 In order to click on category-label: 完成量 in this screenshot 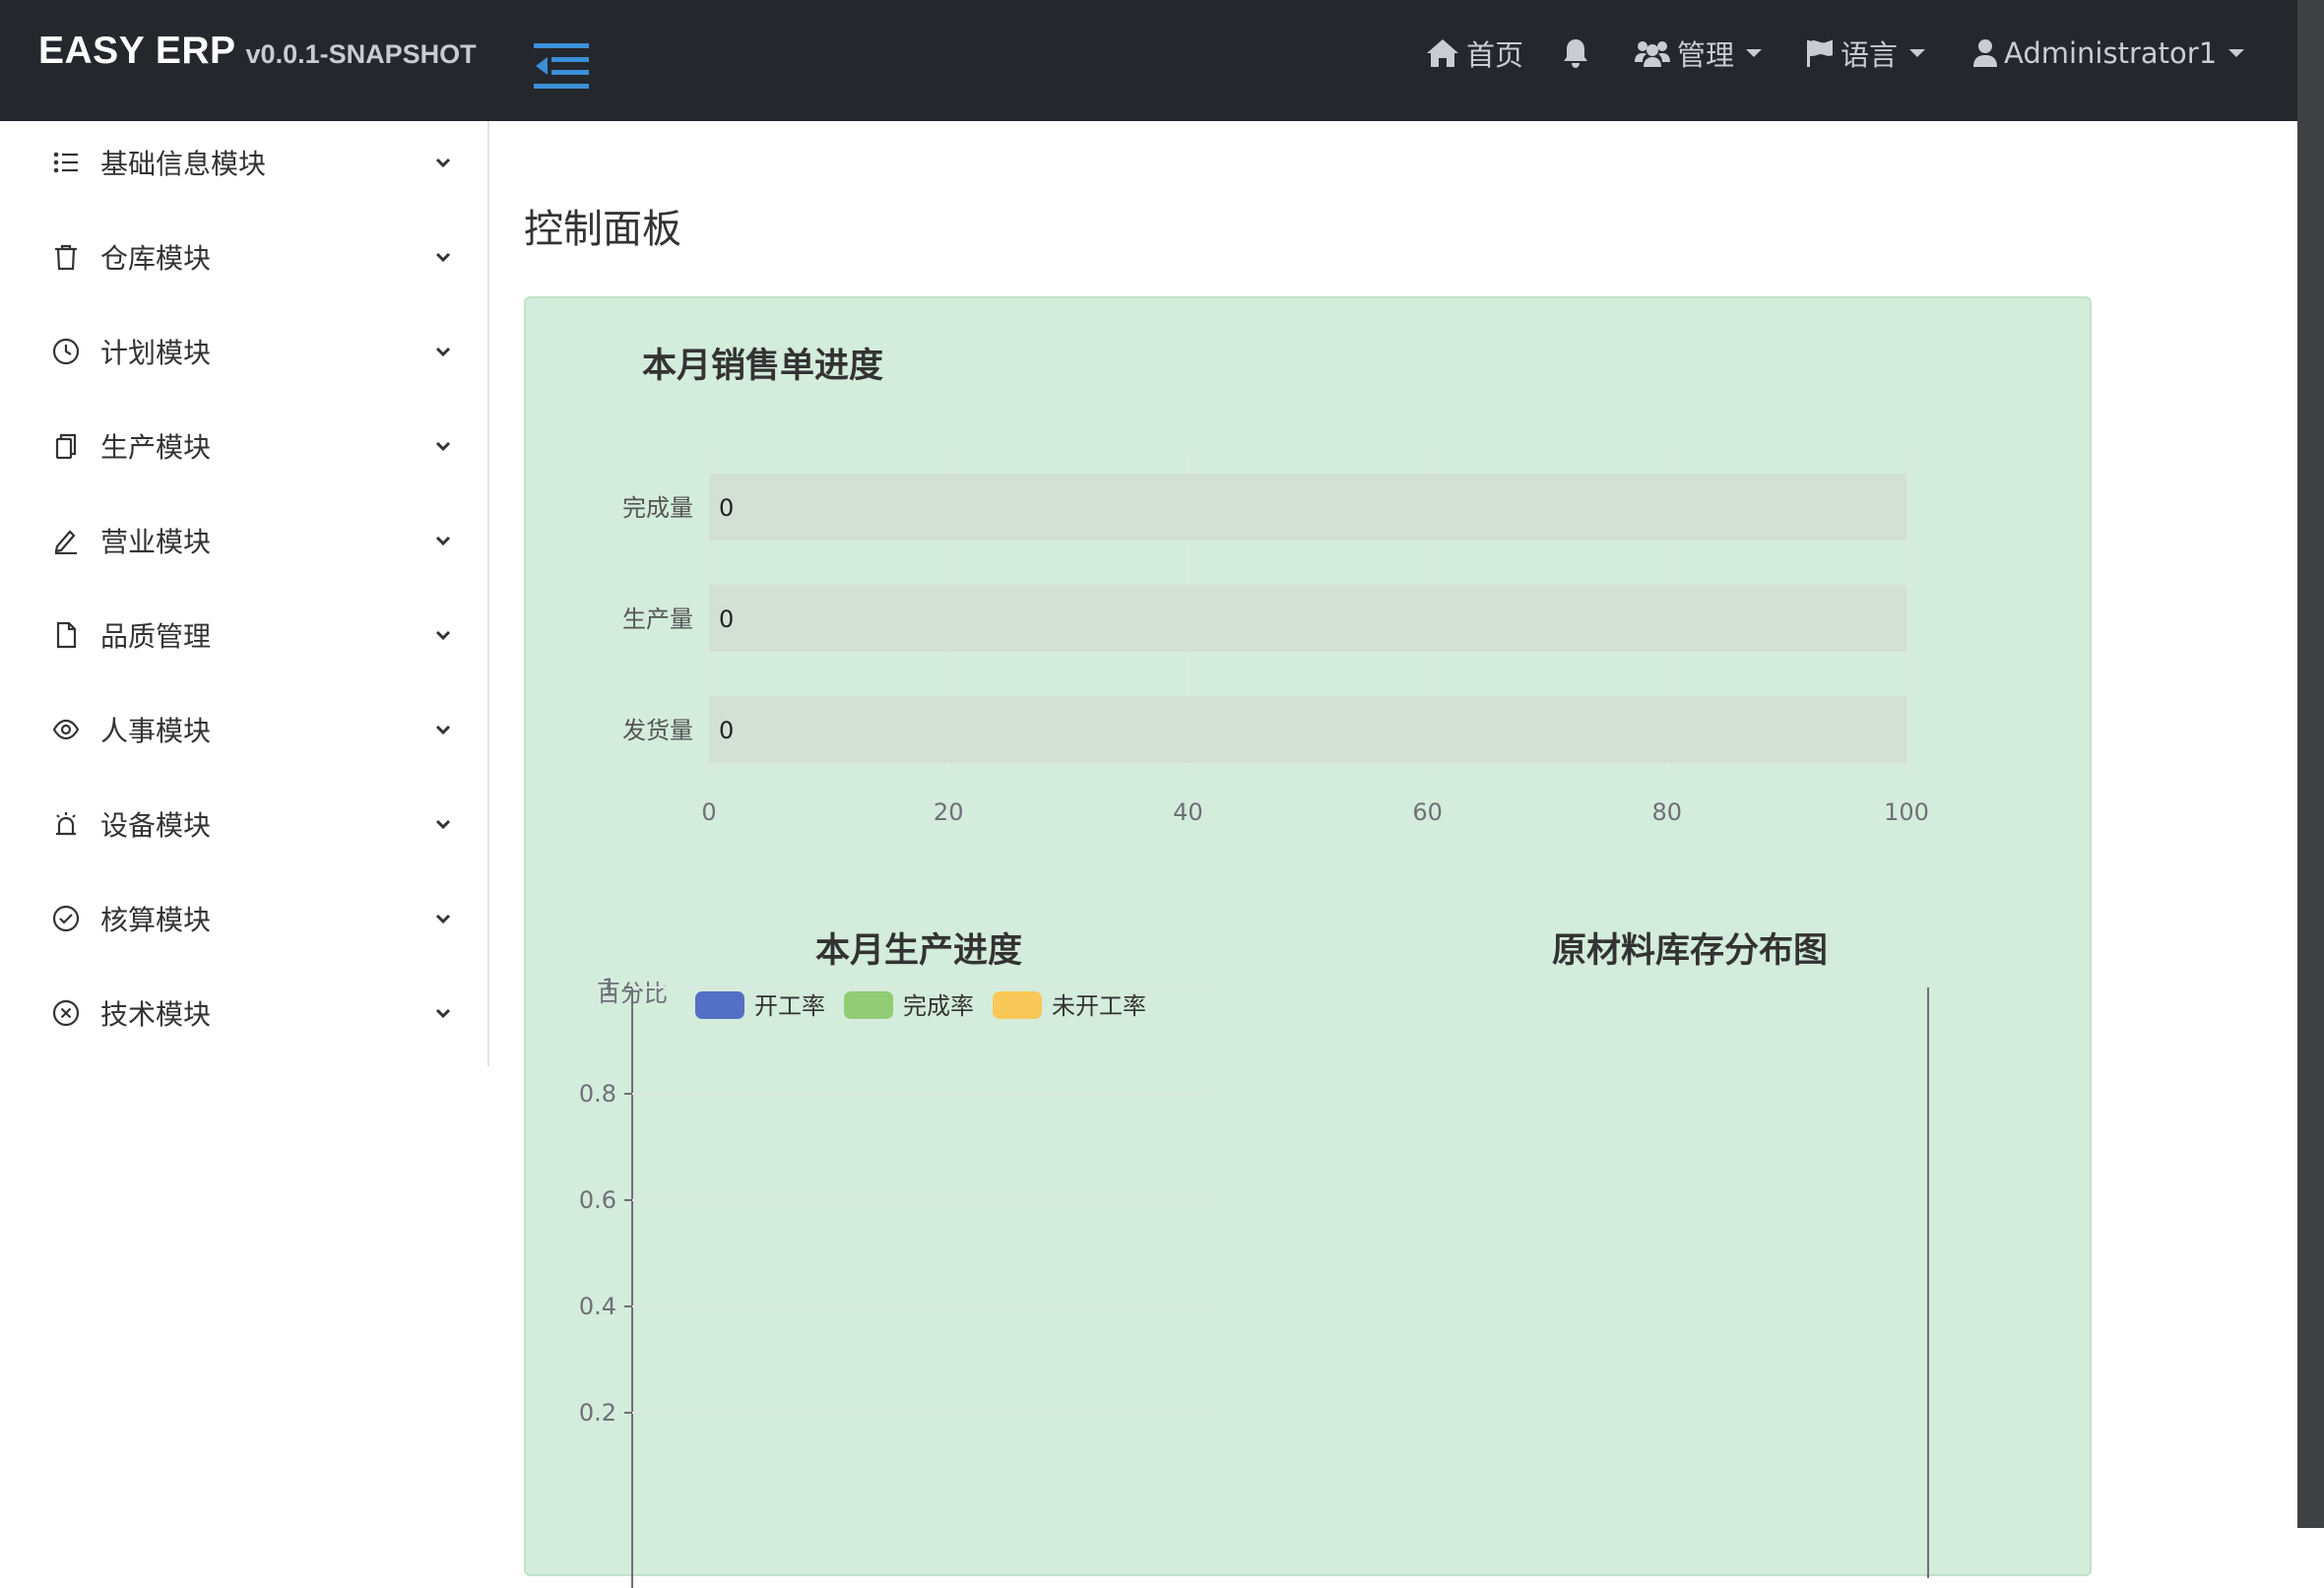, I will do `click(658, 508)`.